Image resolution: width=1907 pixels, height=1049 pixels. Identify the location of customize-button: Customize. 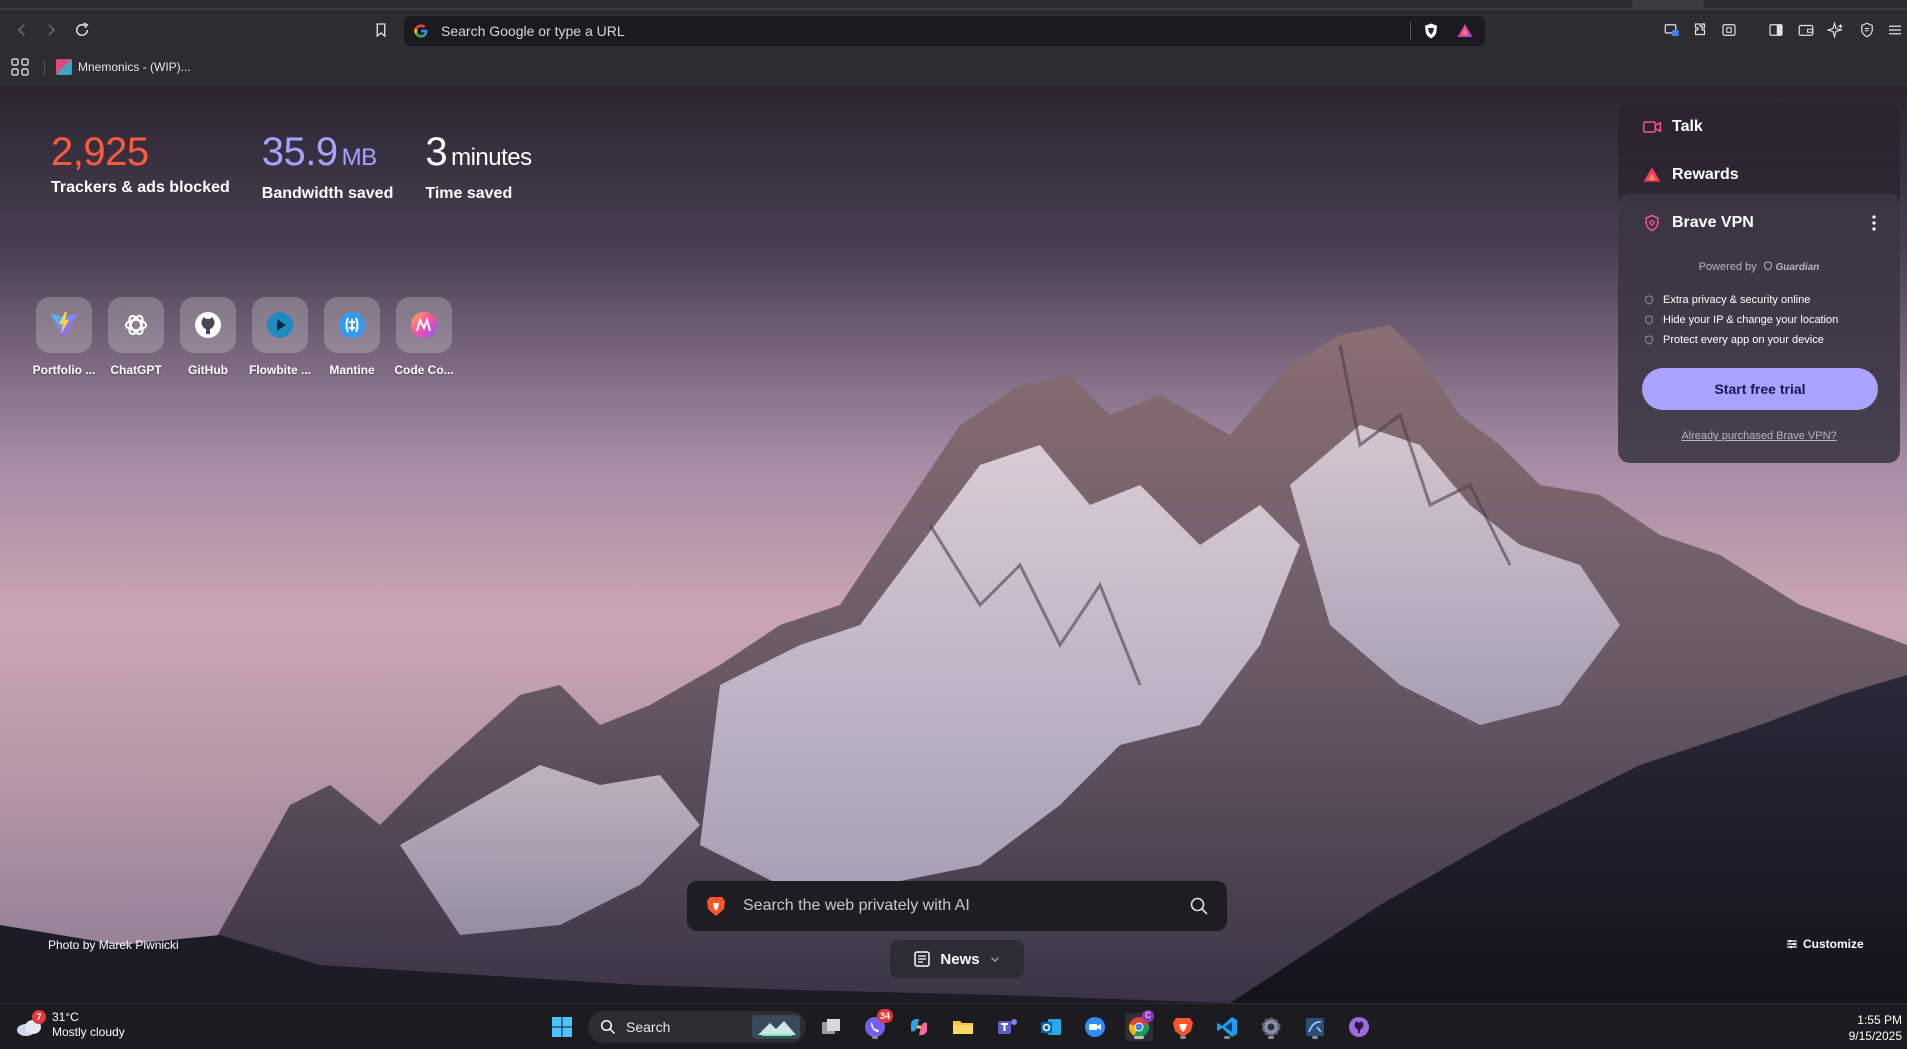
(1825, 944).